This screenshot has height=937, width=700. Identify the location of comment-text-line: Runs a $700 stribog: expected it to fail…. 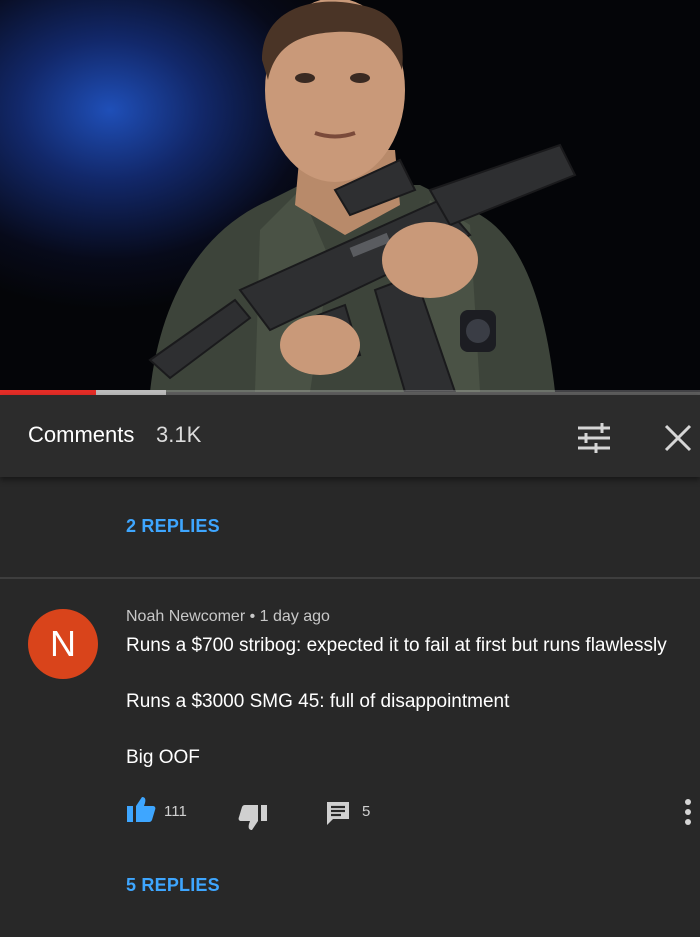
(396, 645).